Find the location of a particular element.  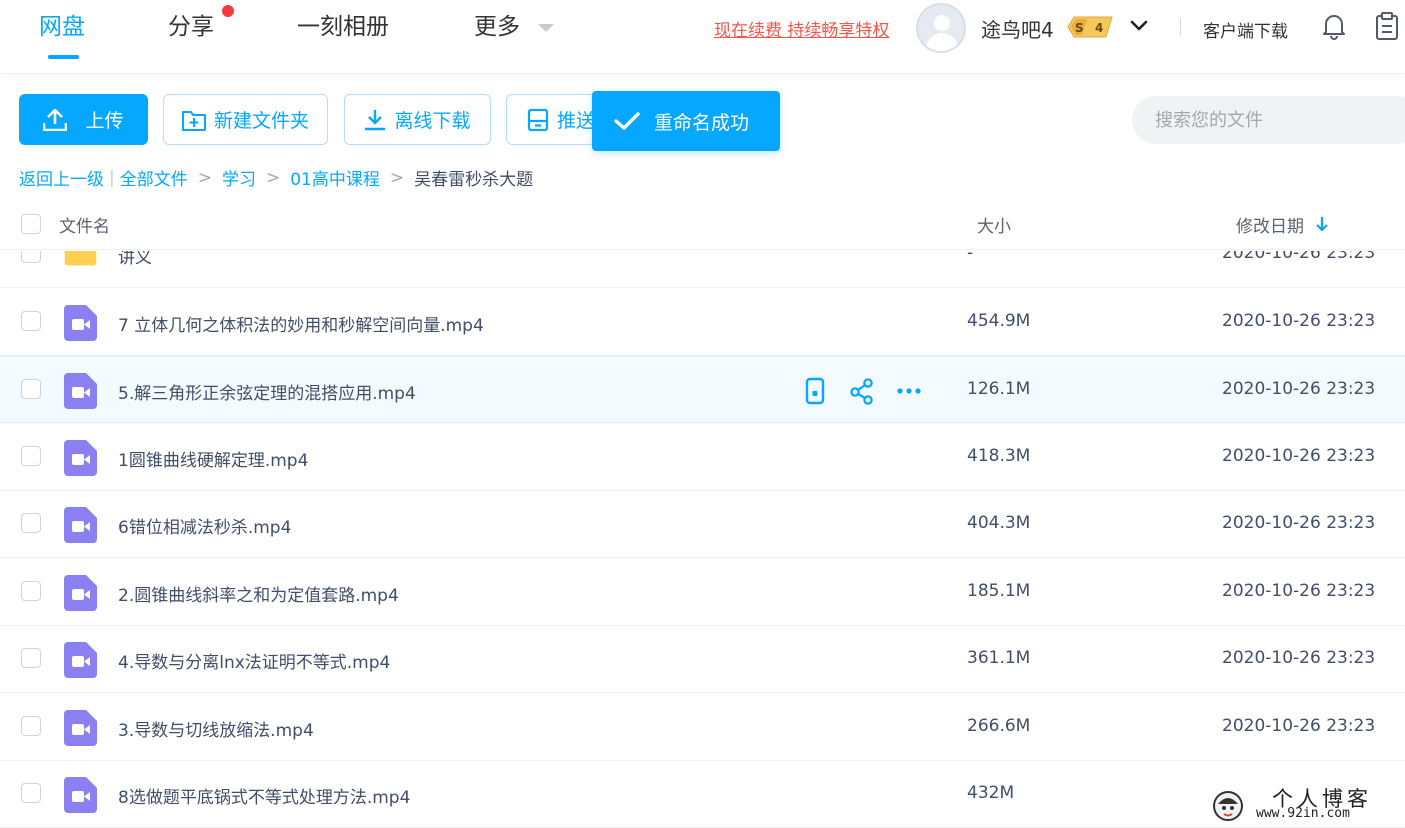

file-size: 126.1M is located at coordinates (999, 389).